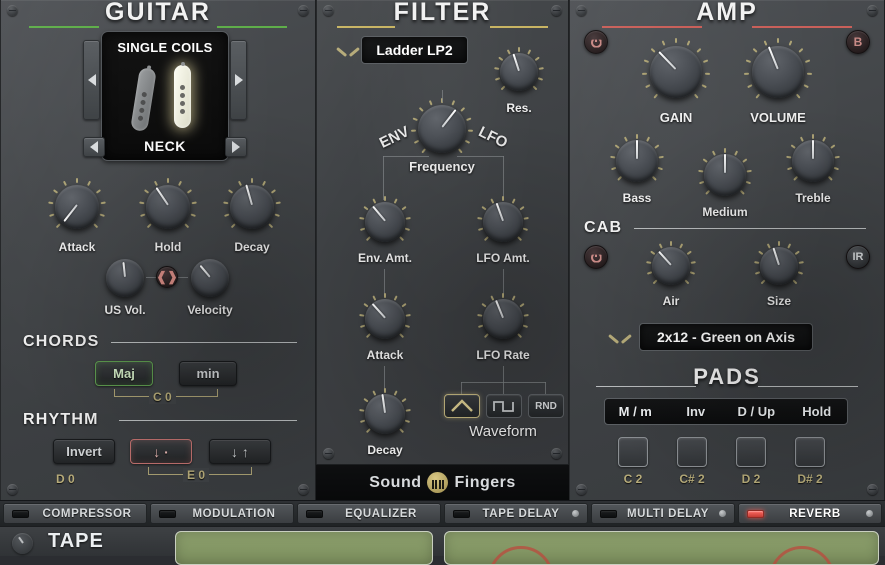 The image size is (885, 565). Describe the element at coordinates (620, 339) in the screenshot. I see `cab-chevron-down-icon` at that location.